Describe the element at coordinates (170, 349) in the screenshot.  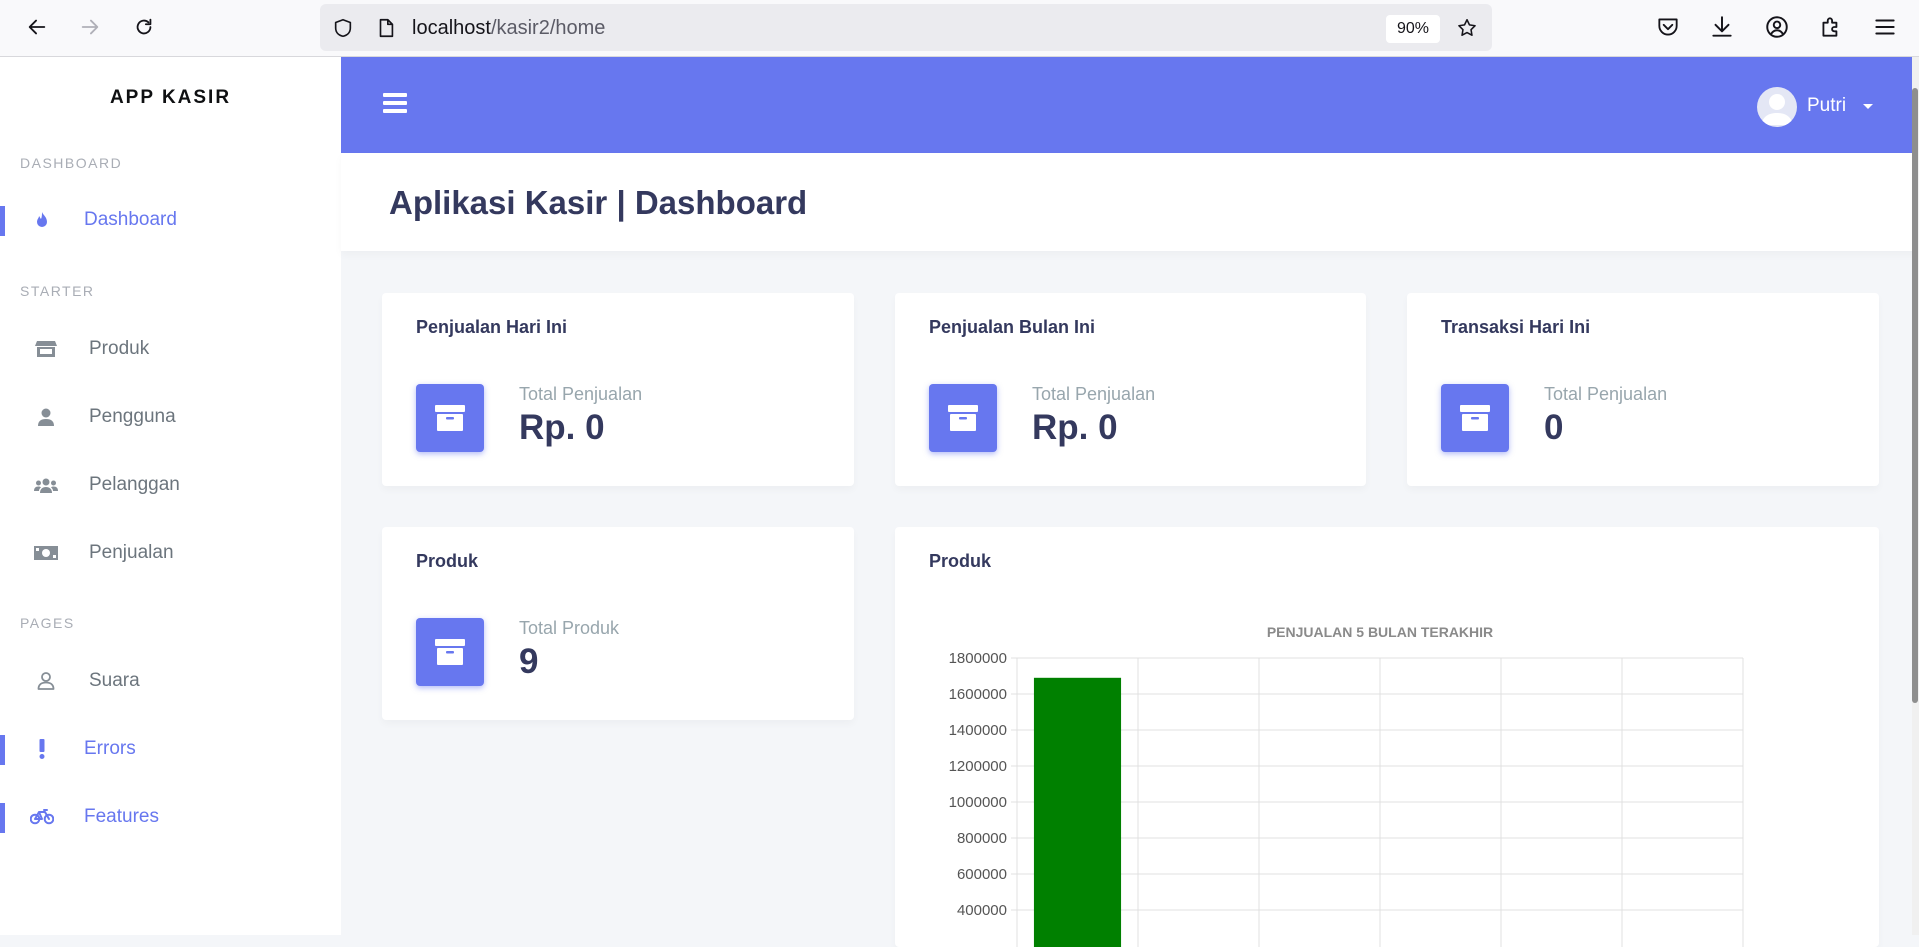
I see `sidebar-item-produk: Produk` at that location.